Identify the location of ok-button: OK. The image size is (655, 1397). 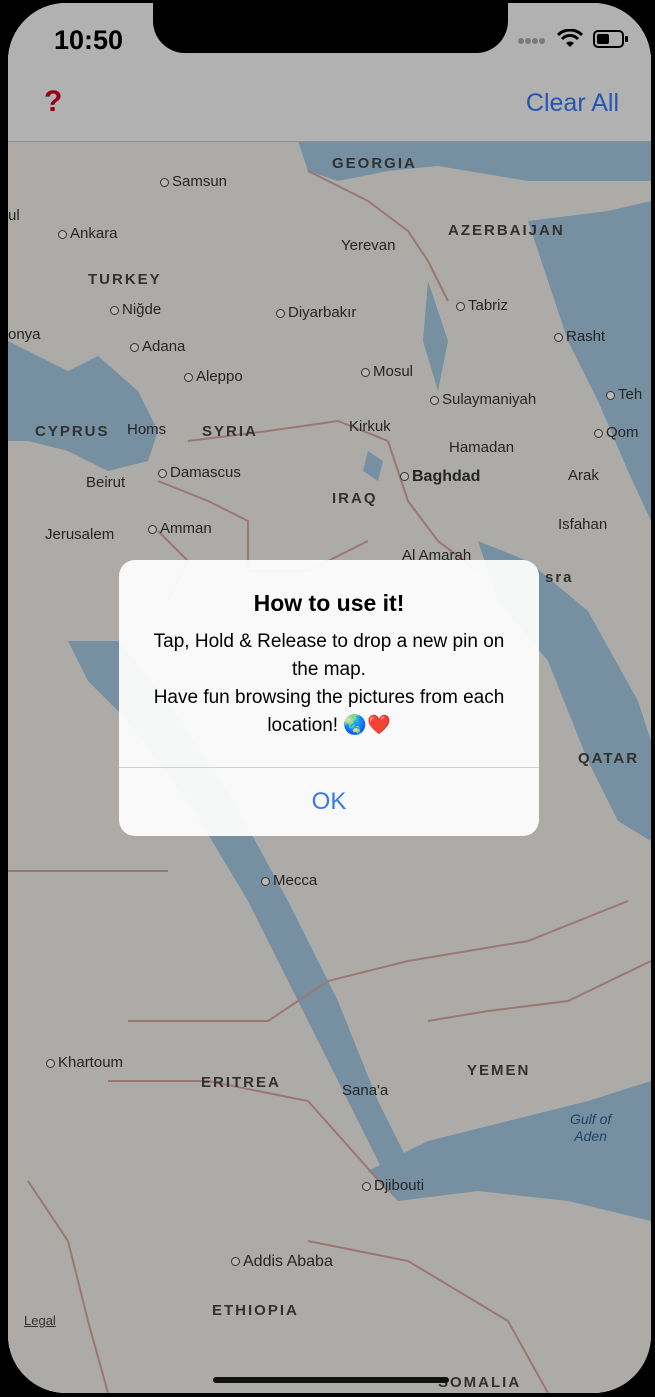
(329, 802).